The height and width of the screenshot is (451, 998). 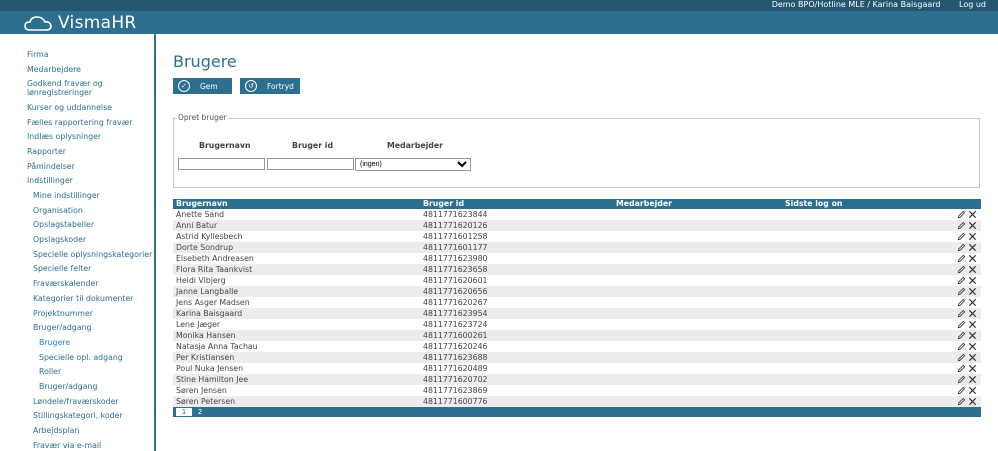 What do you see at coordinates (644, 204) in the screenshot?
I see `col-header-employee: Medarbejder` at bounding box center [644, 204].